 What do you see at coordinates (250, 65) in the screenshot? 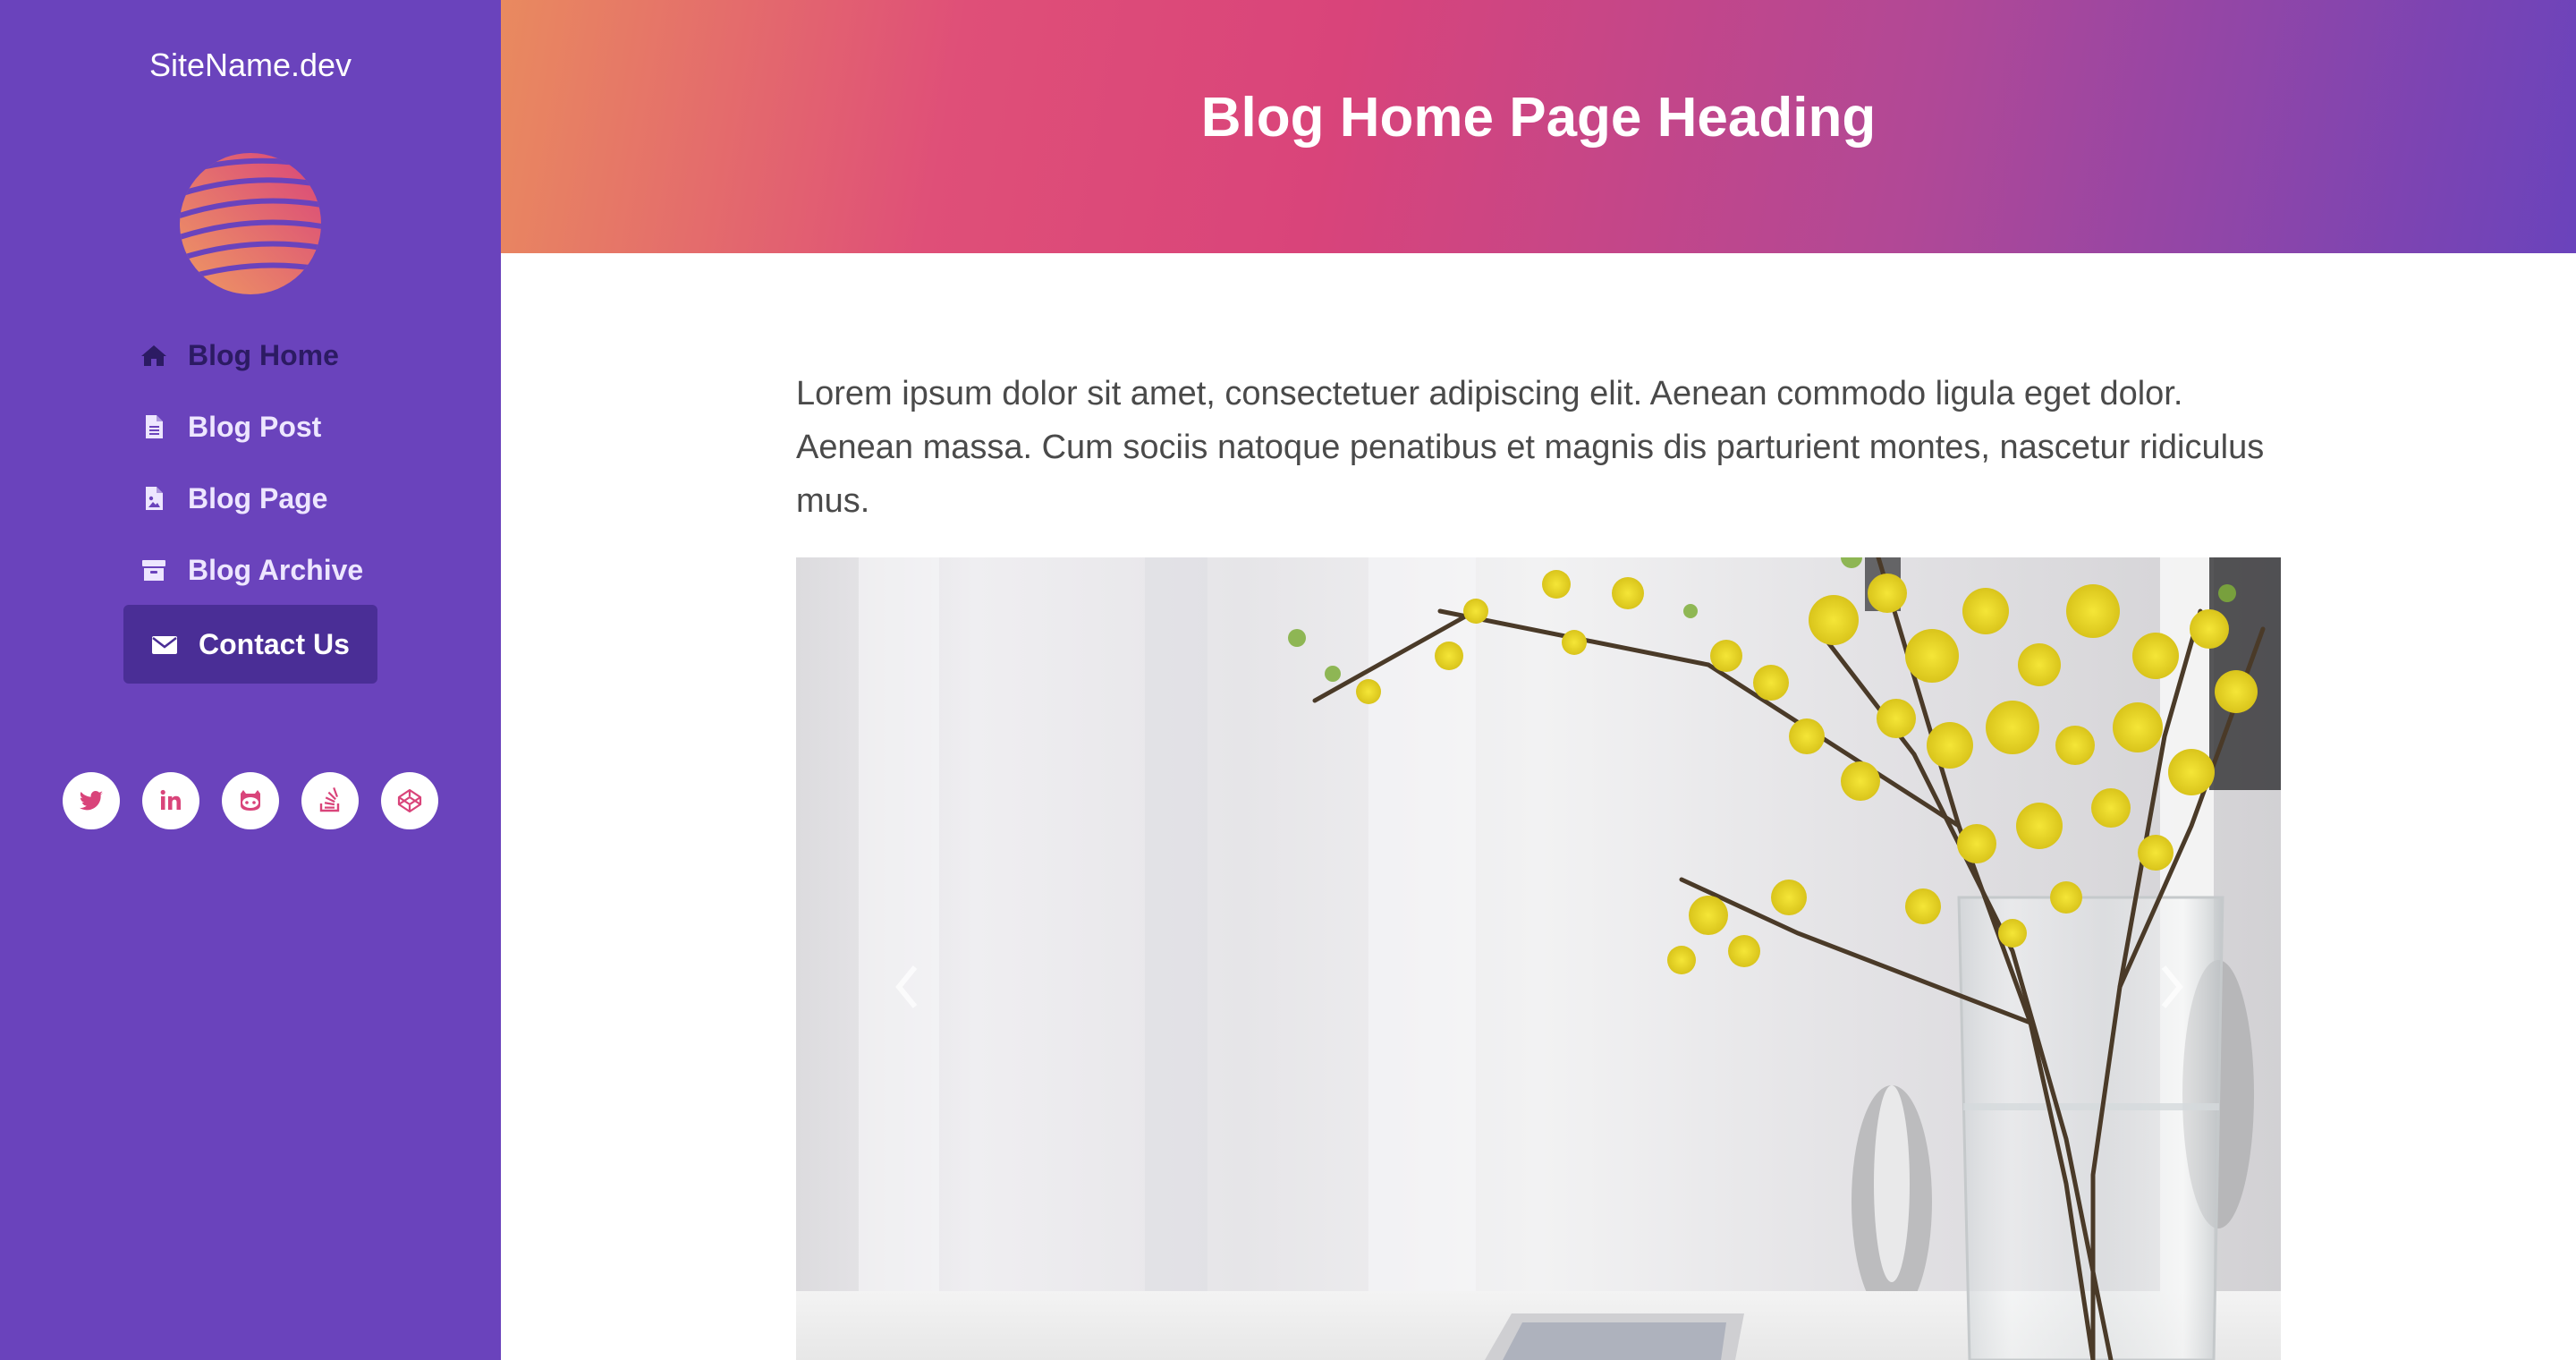
I see `site-name: SiteName.dev` at bounding box center [250, 65].